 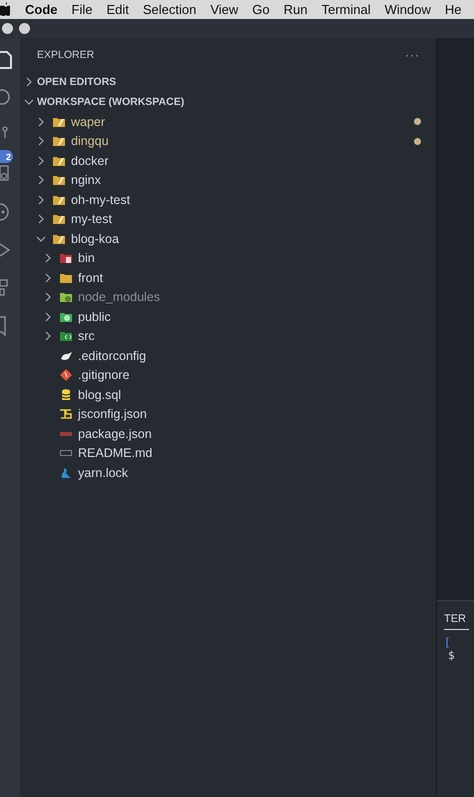 What do you see at coordinates (24, 28) in the screenshot?
I see `minimize-button` at bounding box center [24, 28].